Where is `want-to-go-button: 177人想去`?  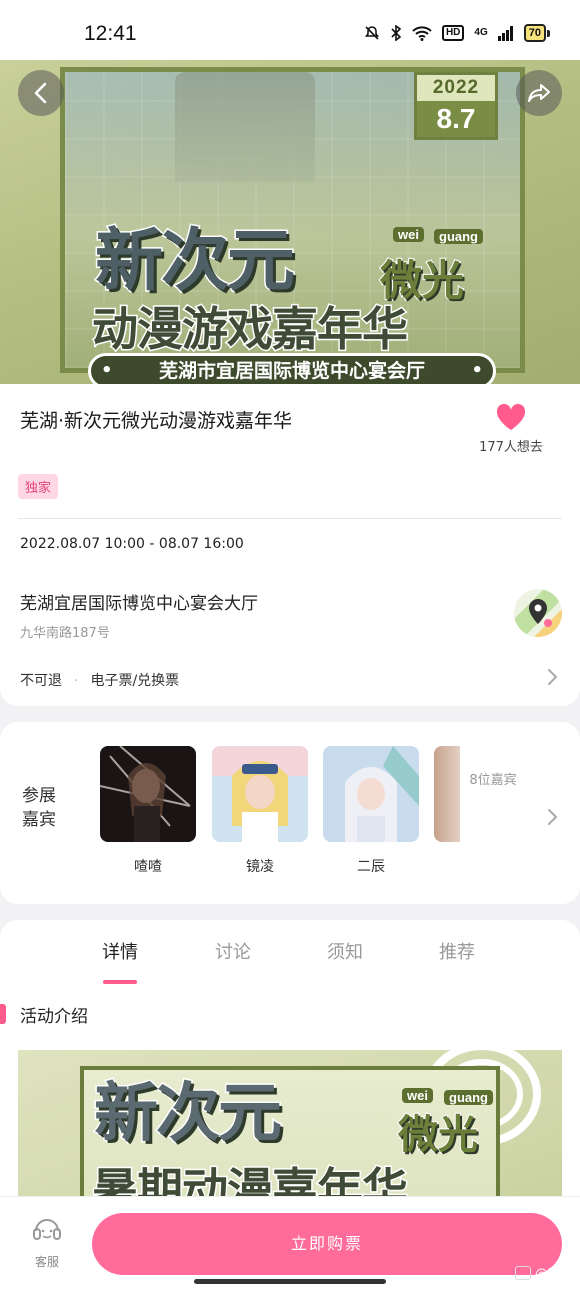 want-to-go-button: 177人想去 is located at coordinates (511, 428).